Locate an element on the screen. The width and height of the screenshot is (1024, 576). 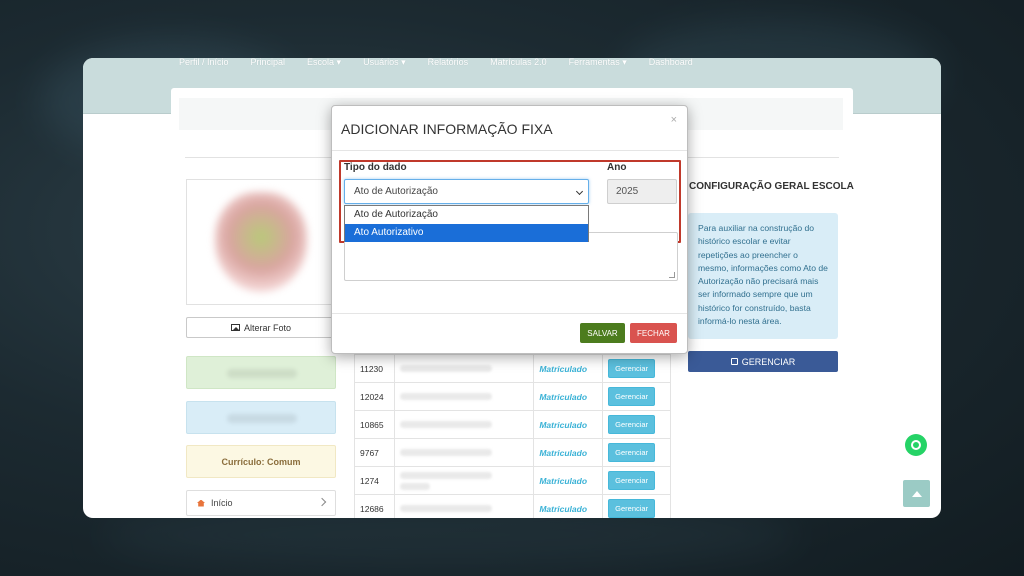
manage-config-button: GERENCIAR is located at coordinates (763, 361).